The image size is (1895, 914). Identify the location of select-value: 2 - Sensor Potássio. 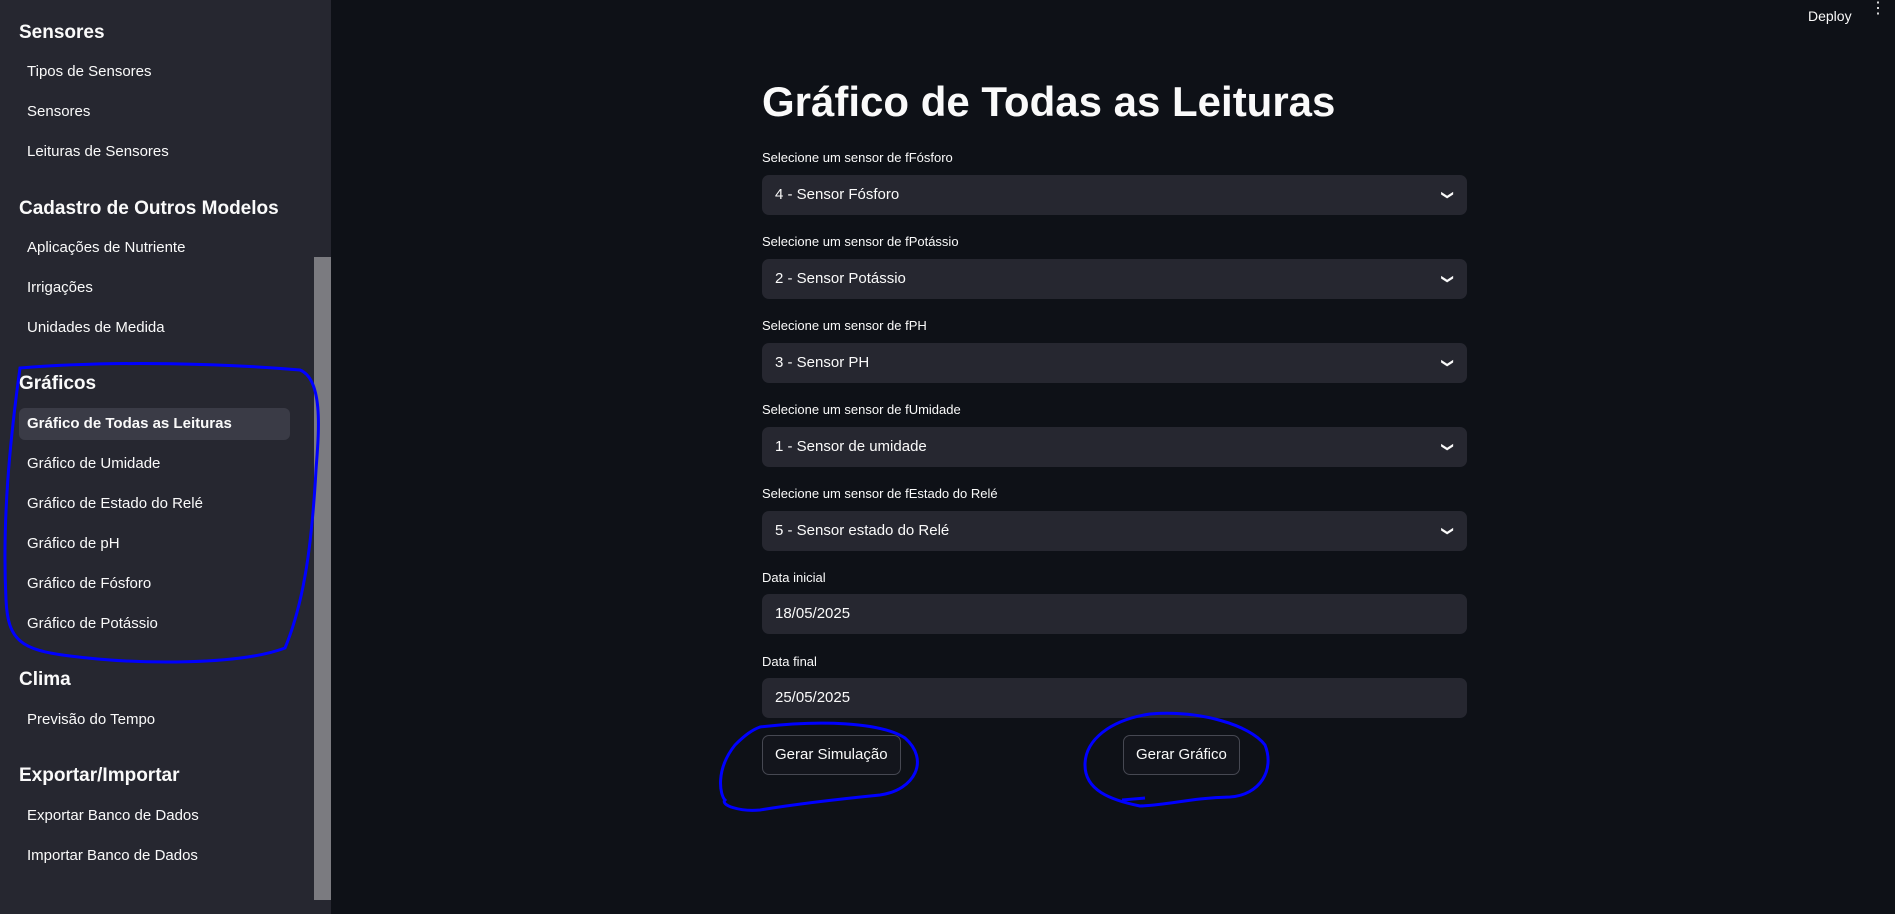
(840, 278).